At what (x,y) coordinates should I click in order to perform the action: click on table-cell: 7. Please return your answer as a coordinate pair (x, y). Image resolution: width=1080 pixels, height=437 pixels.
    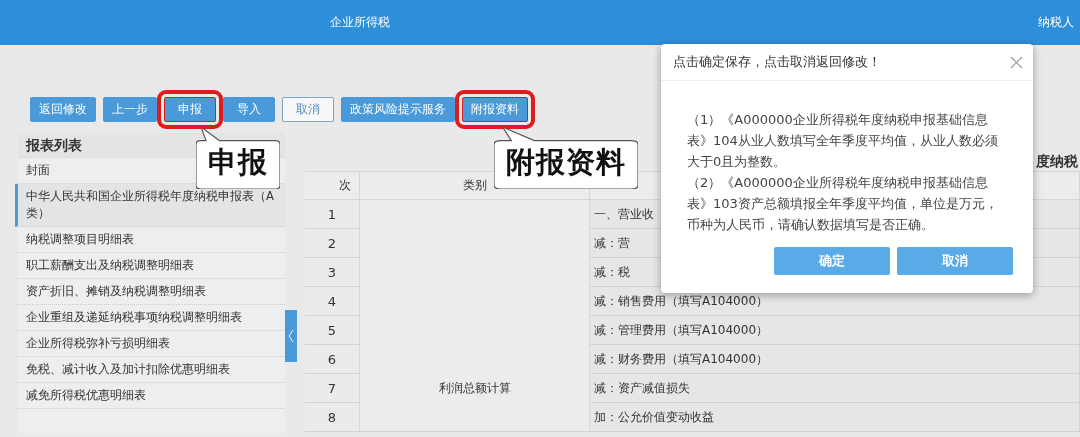
    Looking at the image, I should click on (332, 388).